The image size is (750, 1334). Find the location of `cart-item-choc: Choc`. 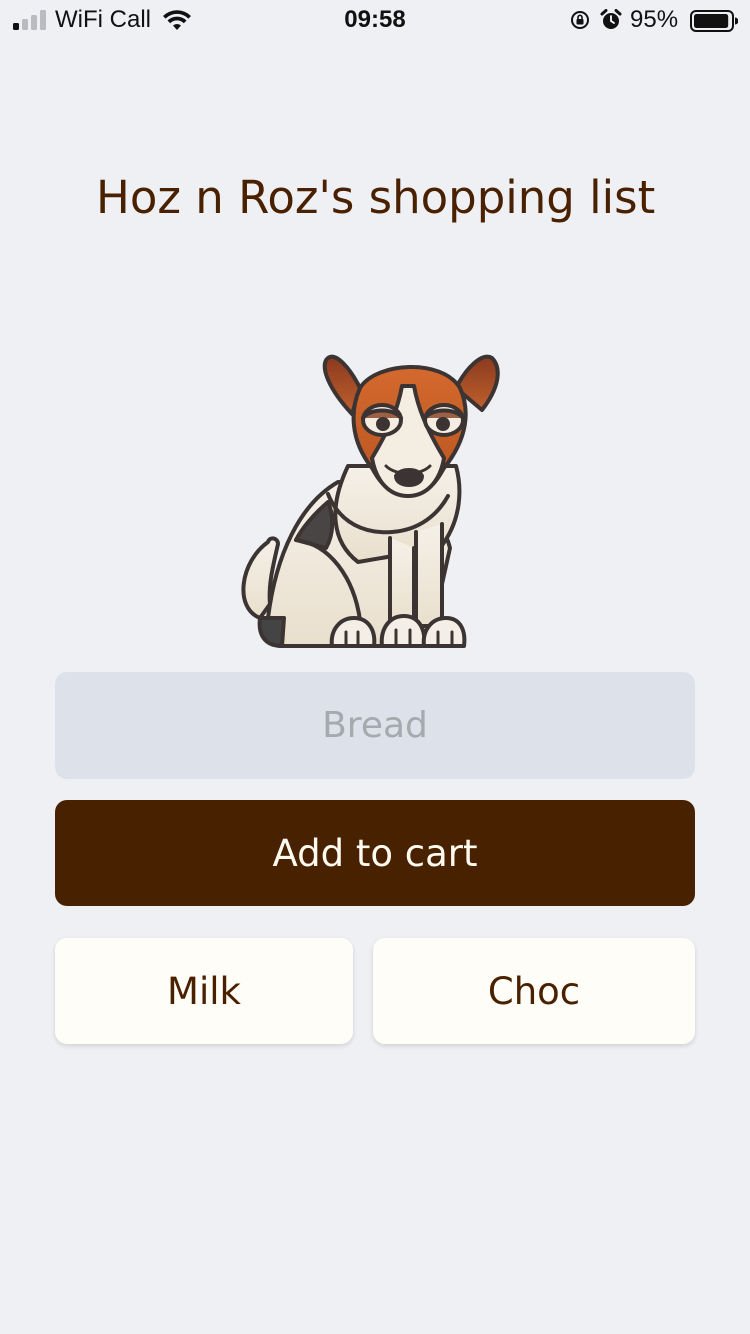

cart-item-choc: Choc is located at coordinates (534, 991).